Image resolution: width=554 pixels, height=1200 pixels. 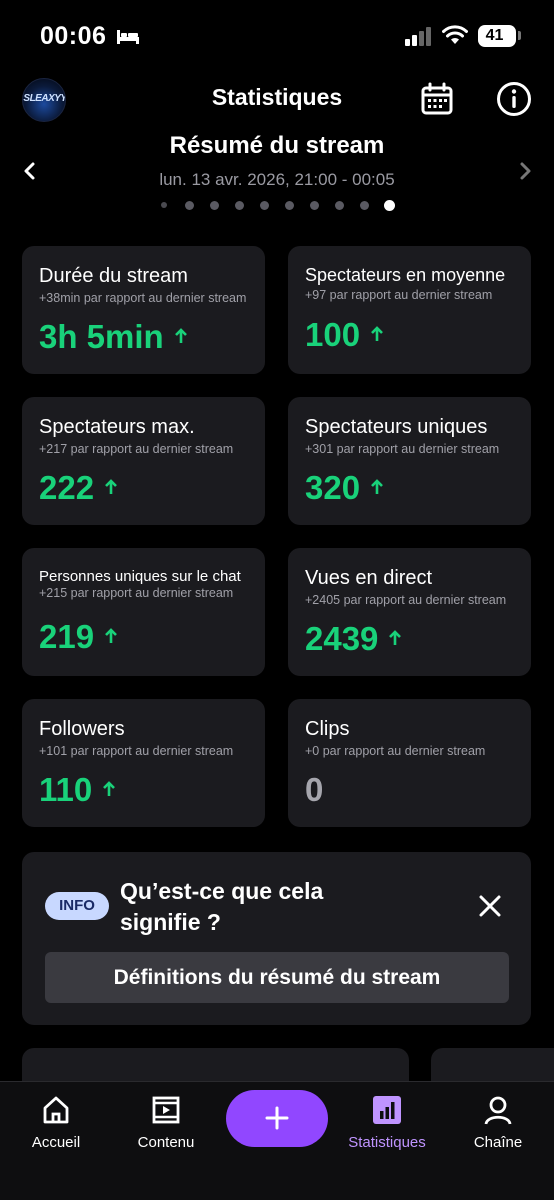 I want to click on plus-icon, so click(x=277, y=1118).